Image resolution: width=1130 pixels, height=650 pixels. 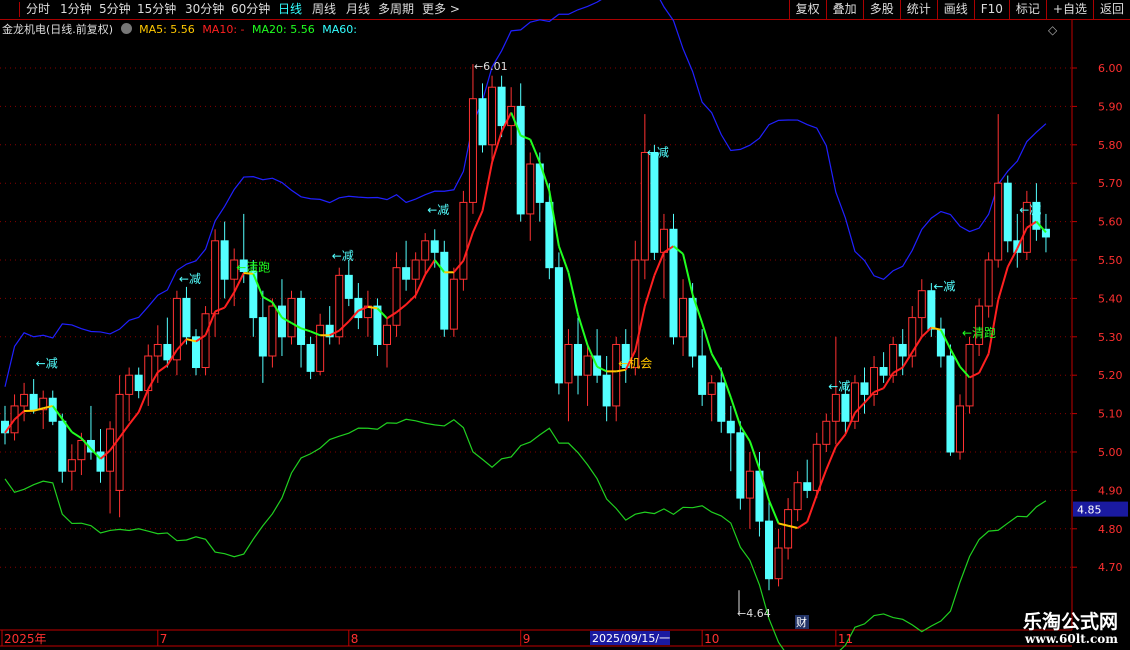 I want to click on high-price-label: ←6.01, so click(x=491, y=66).